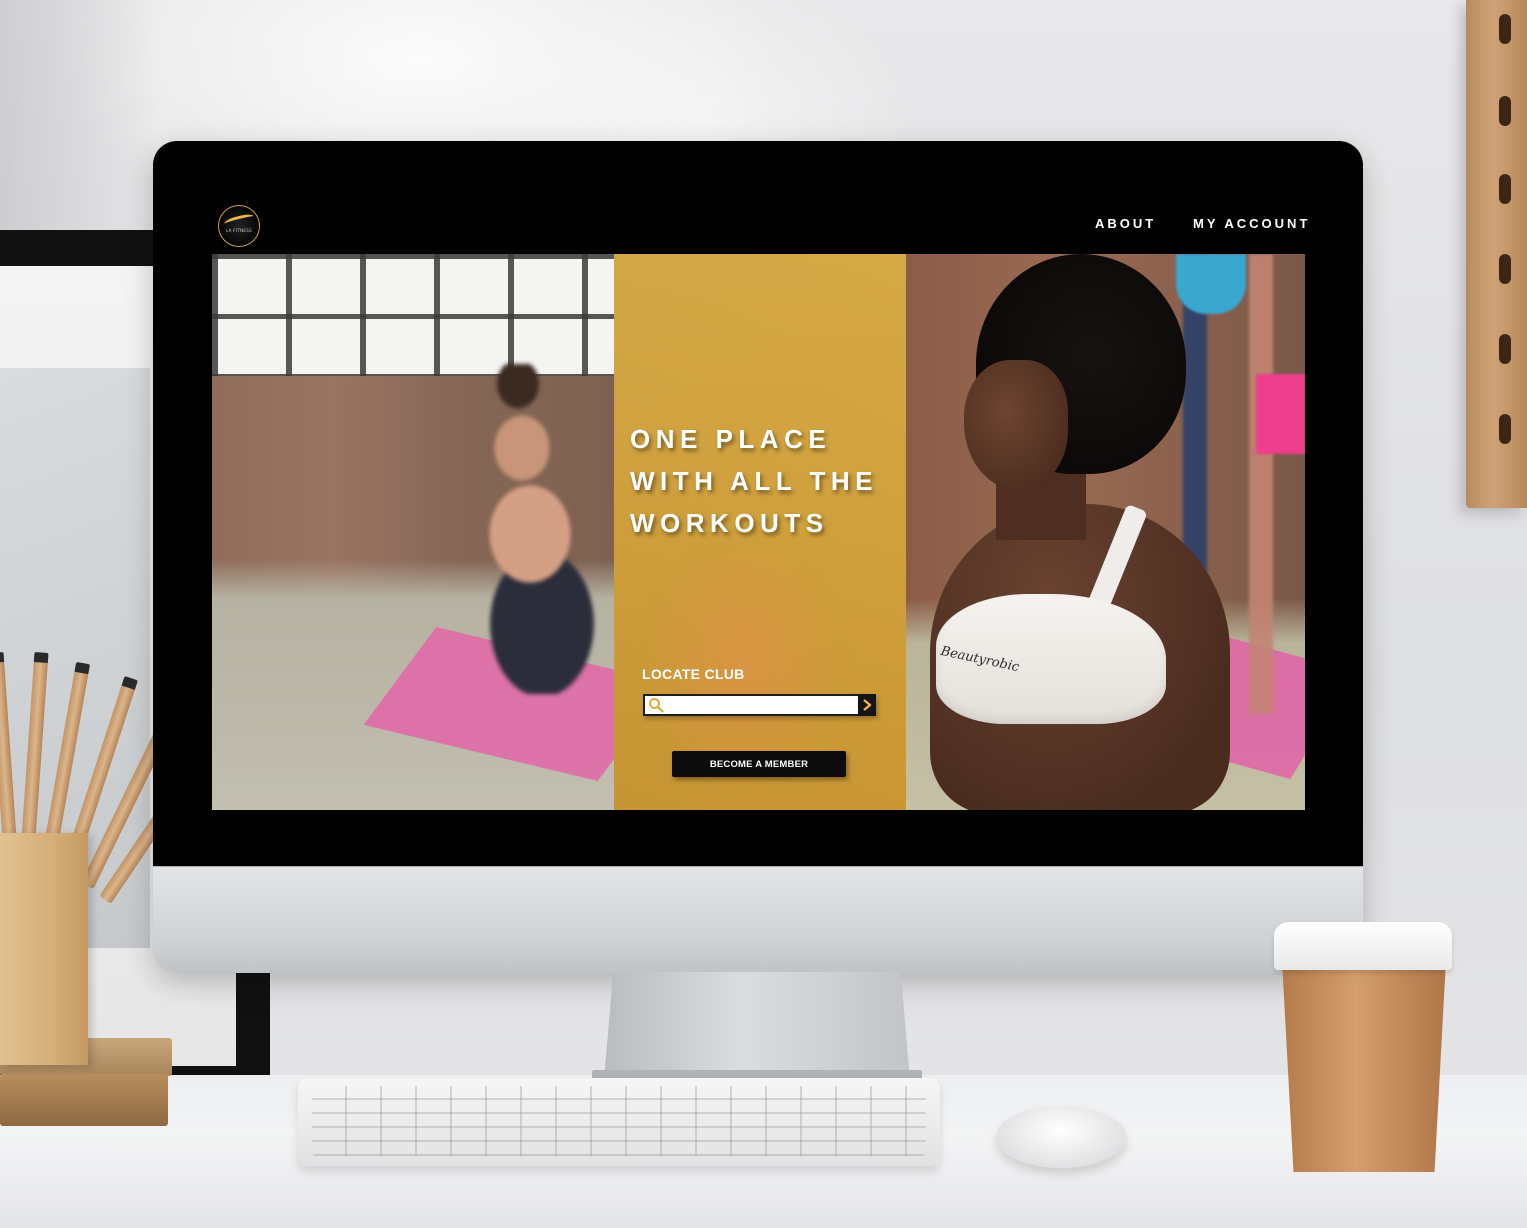 Image resolution: width=1527 pixels, height=1228 pixels. Describe the element at coordinates (619, 1121) in the screenshot. I see `keyboard-keys` at that location.